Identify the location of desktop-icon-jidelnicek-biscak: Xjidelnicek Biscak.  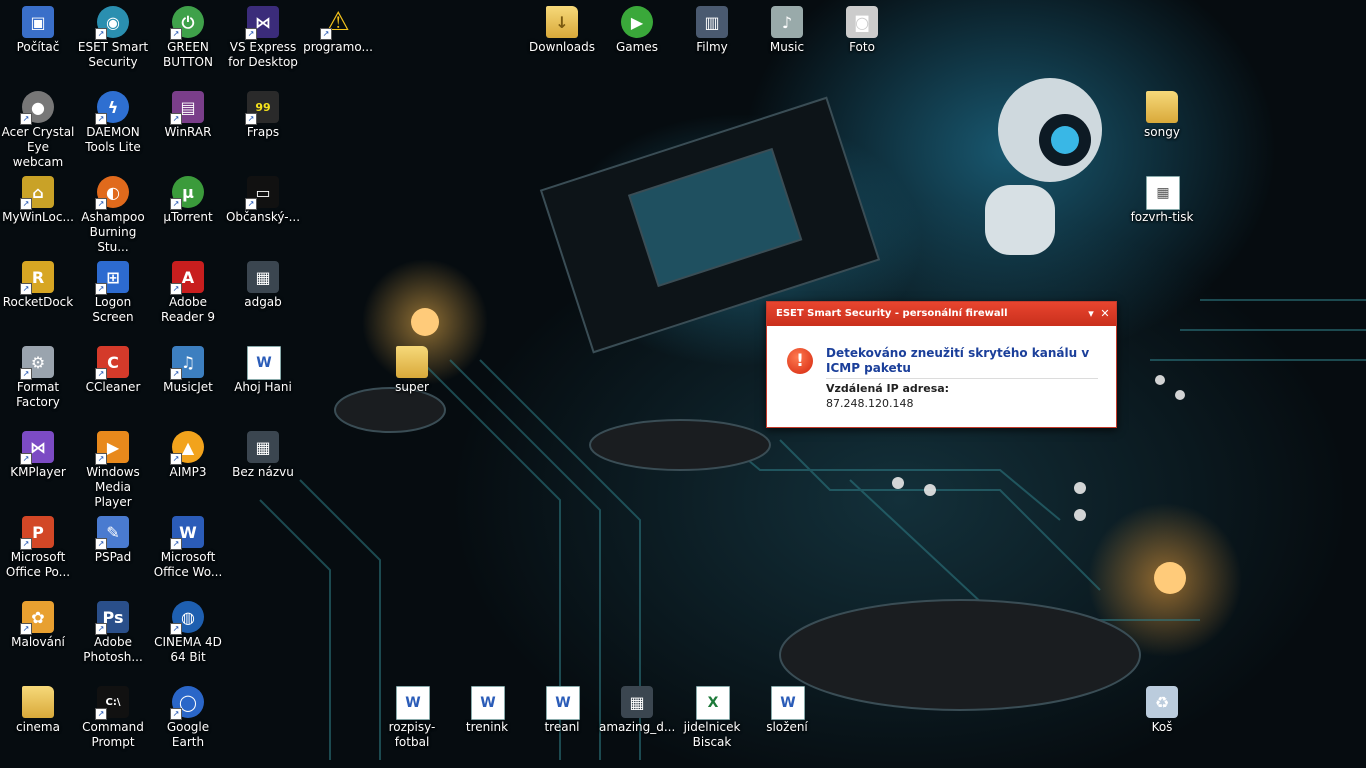
(712, 715).